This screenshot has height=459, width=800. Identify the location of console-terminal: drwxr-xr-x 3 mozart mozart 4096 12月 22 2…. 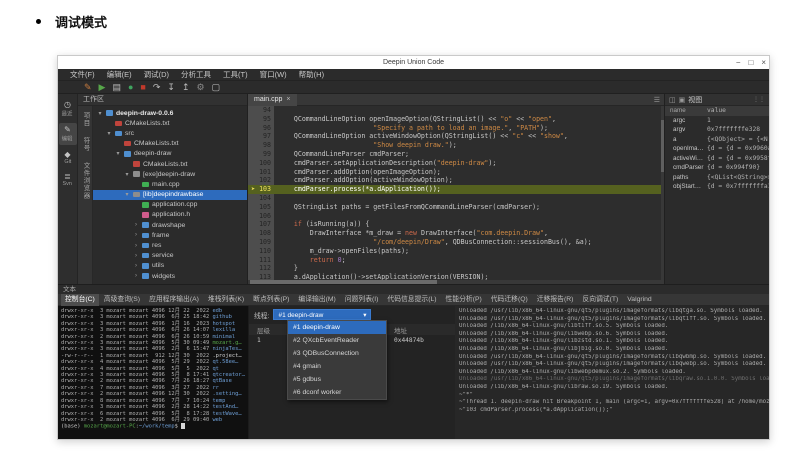
(153, 372).